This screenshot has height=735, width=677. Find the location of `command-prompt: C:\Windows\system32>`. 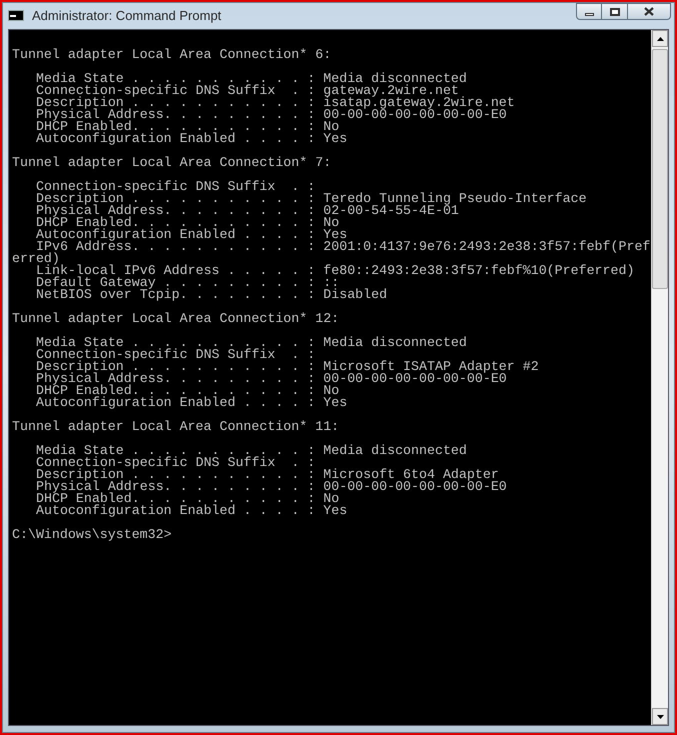

command-prompt: C:\Windows\system32> is located at coordinates (92, 535).